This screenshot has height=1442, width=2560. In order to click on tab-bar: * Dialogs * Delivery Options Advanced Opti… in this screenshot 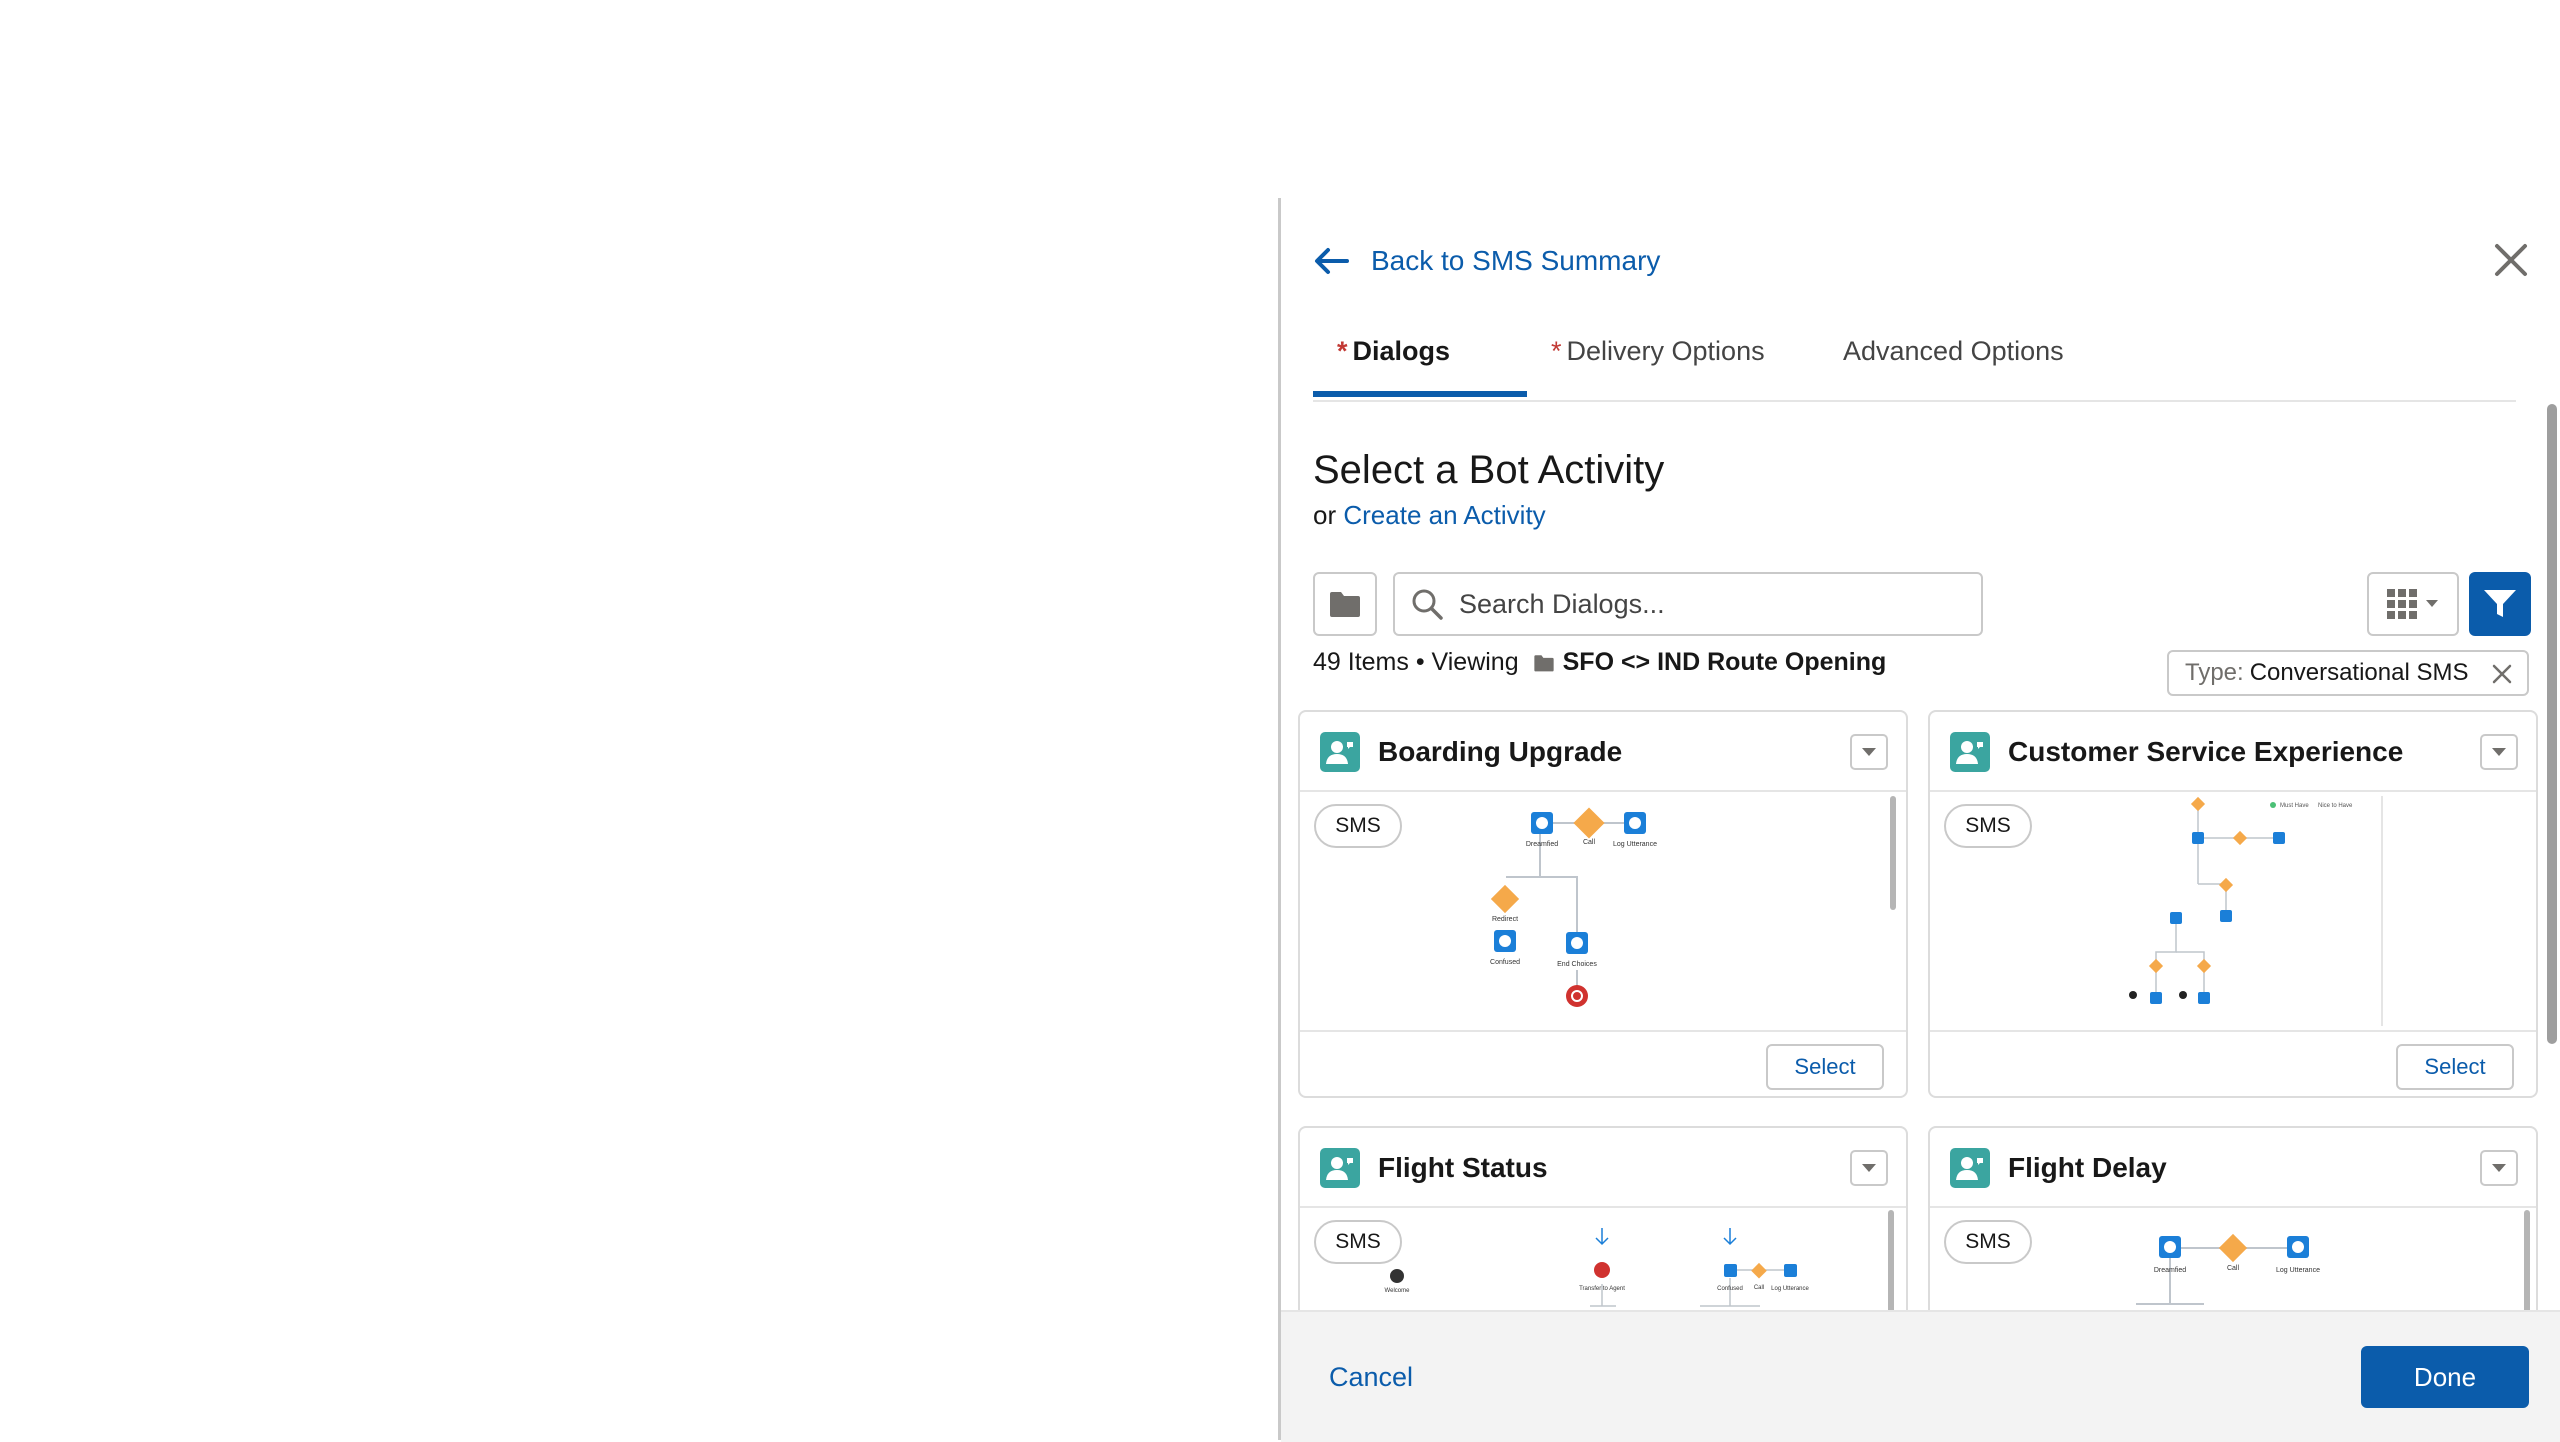, I will do `click(1914, 359)`.